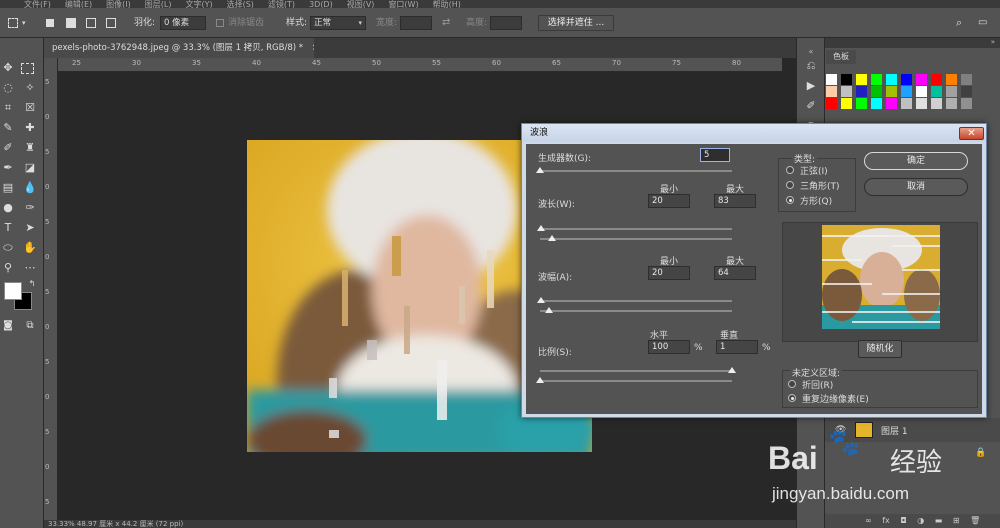  What do you see at coordinates (735, 273) in the screenshot?
I see `amplitude-max-input: 64` at bounding box center [735, 273].